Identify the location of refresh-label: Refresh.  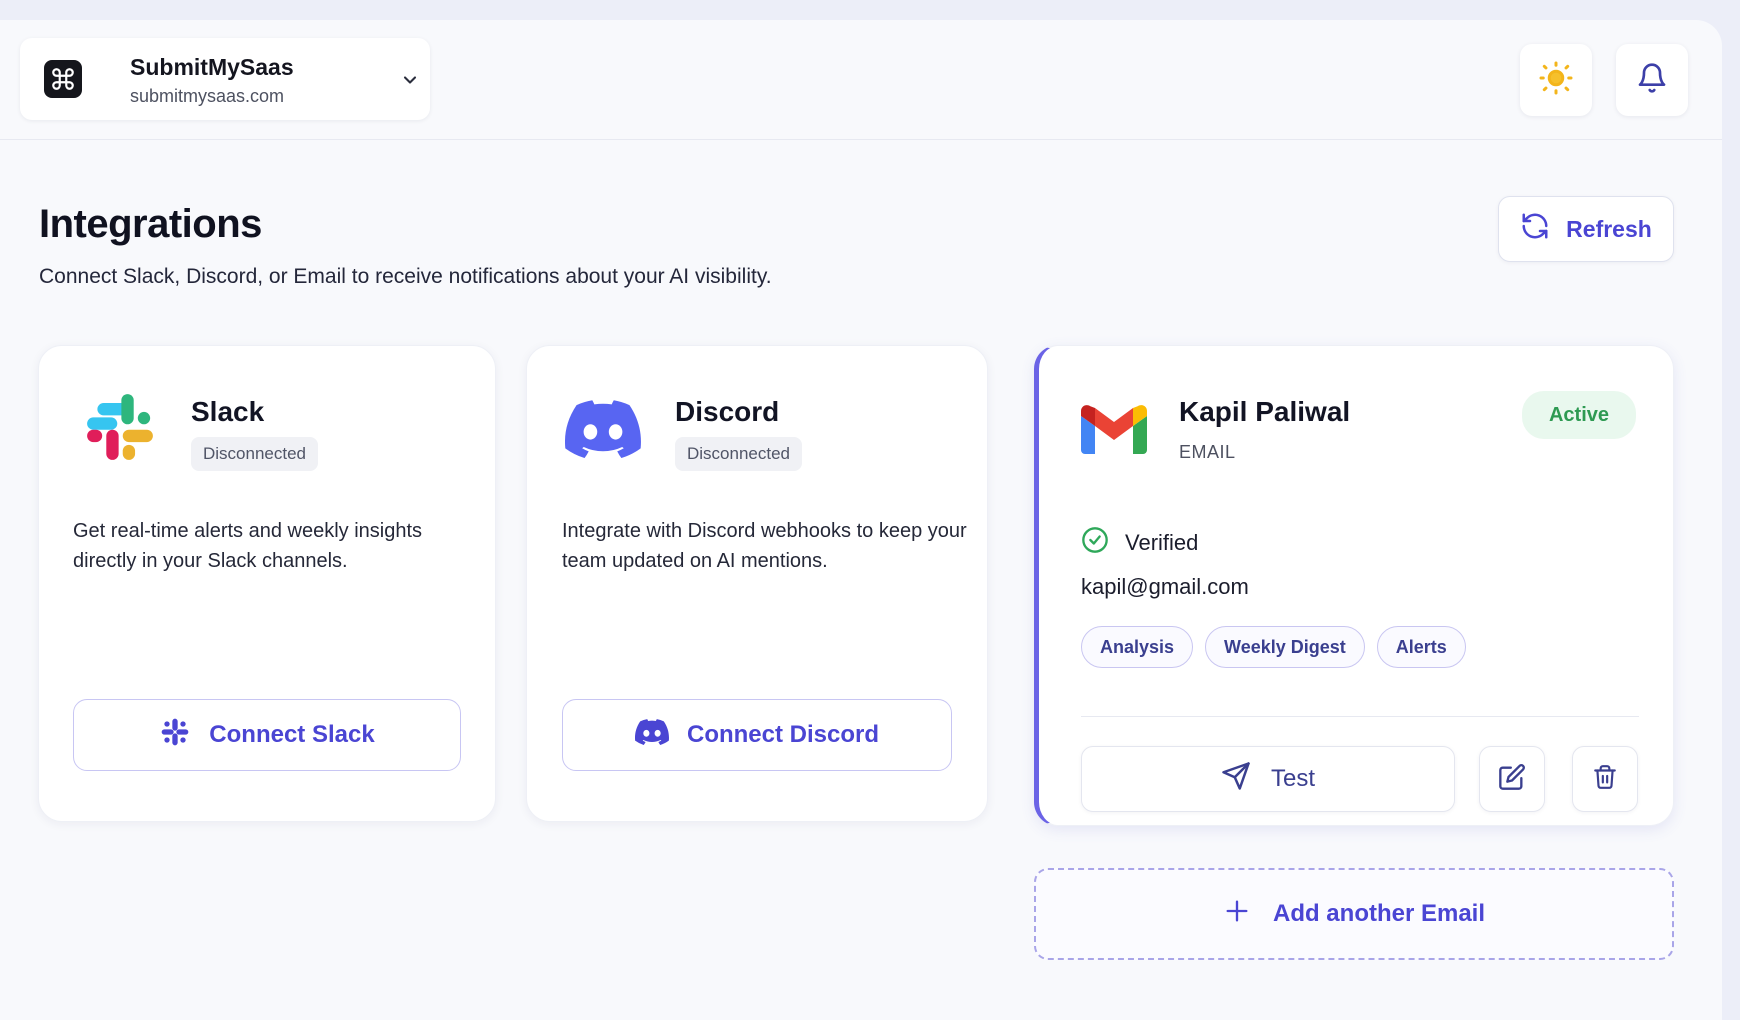
(1609, 228).